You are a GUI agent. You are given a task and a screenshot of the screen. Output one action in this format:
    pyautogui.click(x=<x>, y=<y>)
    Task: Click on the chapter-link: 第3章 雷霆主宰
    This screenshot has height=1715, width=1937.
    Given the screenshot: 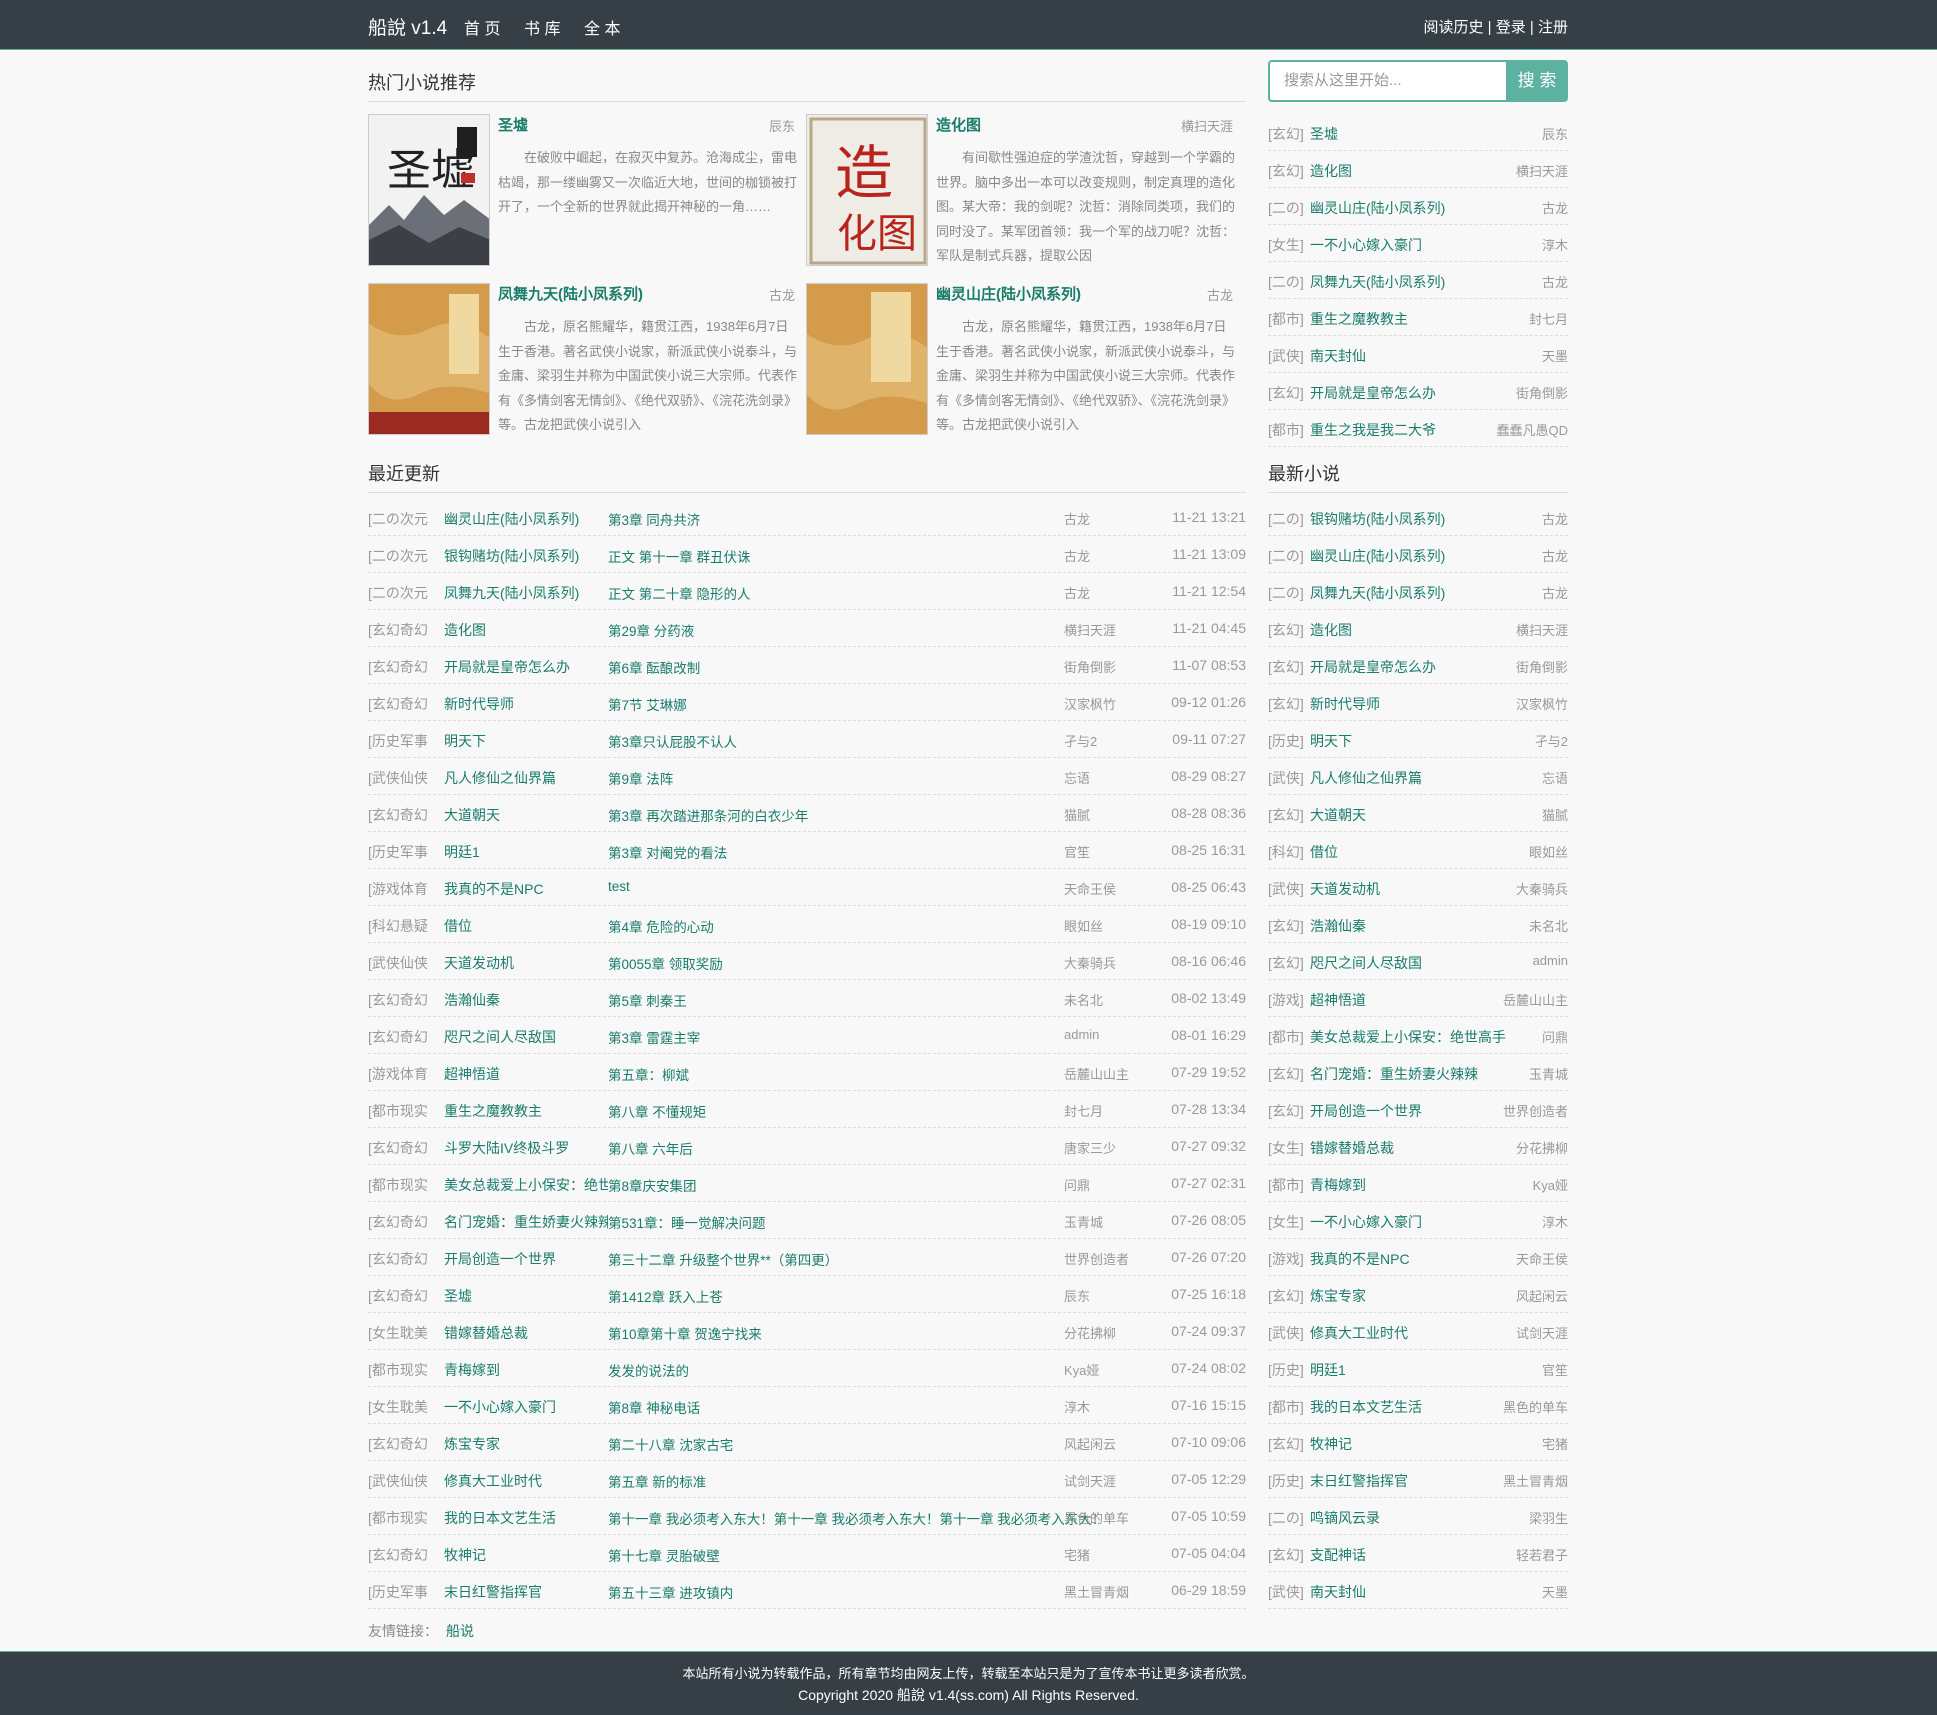 What is the action you would take?
    pyautogui.click(x=863, y=1037)
    